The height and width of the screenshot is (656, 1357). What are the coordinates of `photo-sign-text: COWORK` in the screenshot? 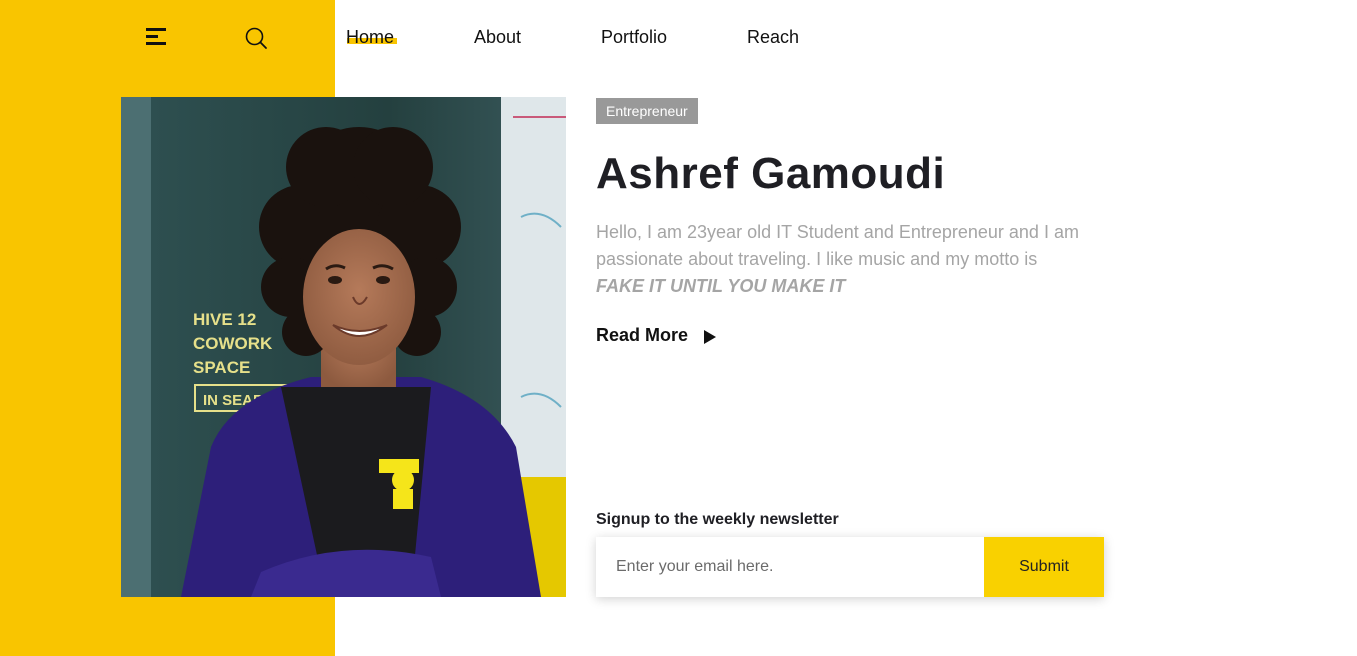 It's located at (233, 343).